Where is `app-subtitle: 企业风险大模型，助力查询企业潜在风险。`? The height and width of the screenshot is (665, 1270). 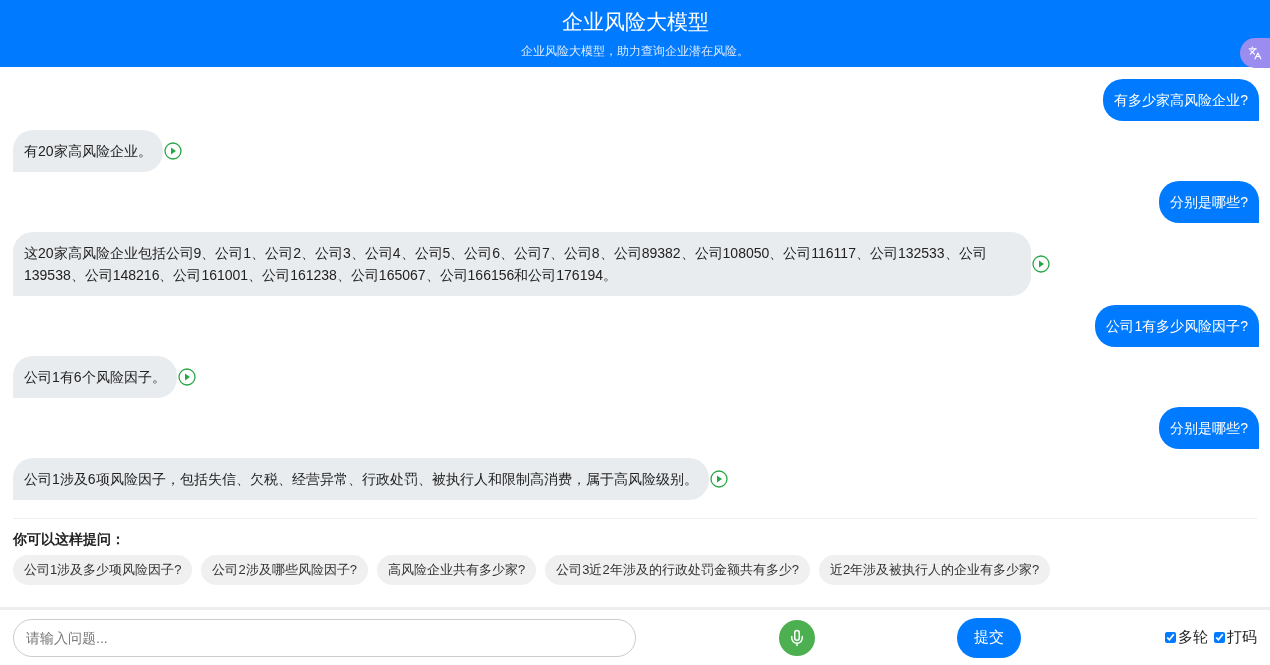 app-subtitle: 企业风险大模型，助力查询企业潜在风险。 is located at coordinates (635, 51).